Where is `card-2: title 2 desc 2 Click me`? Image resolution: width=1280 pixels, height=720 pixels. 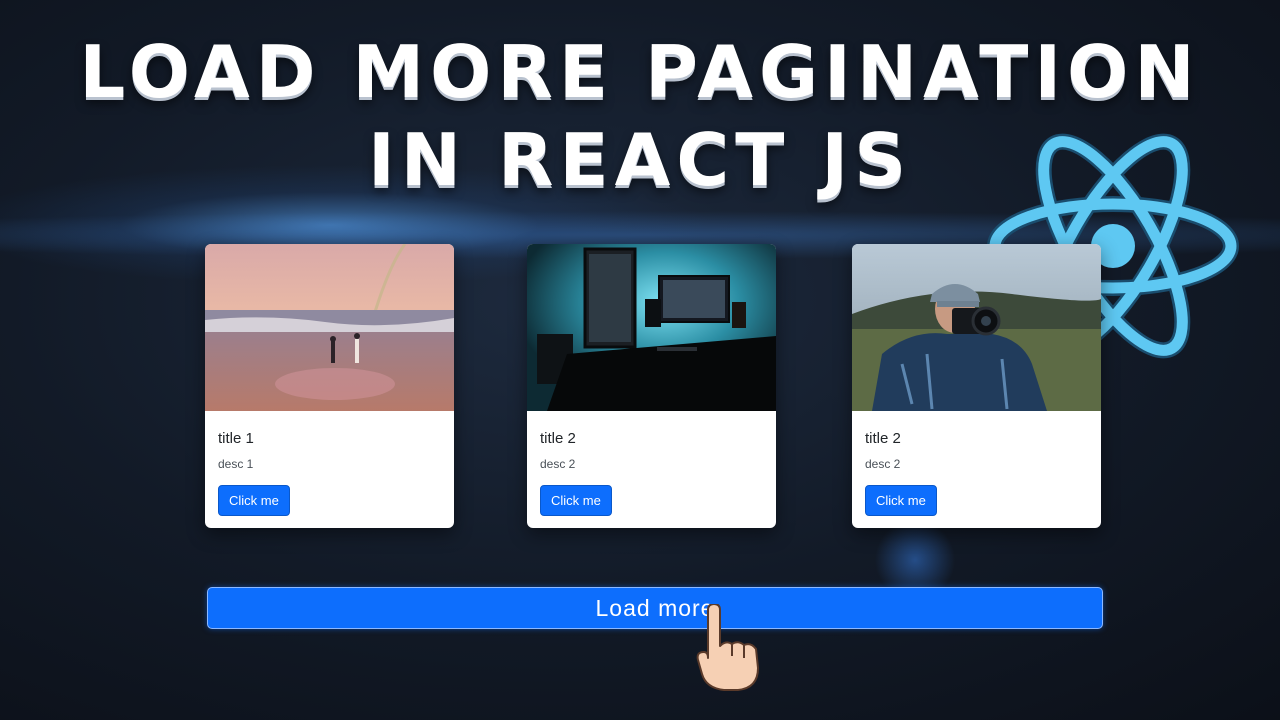 card-2: title 2 desc 2 Click me is located at coordinates (651, 386).